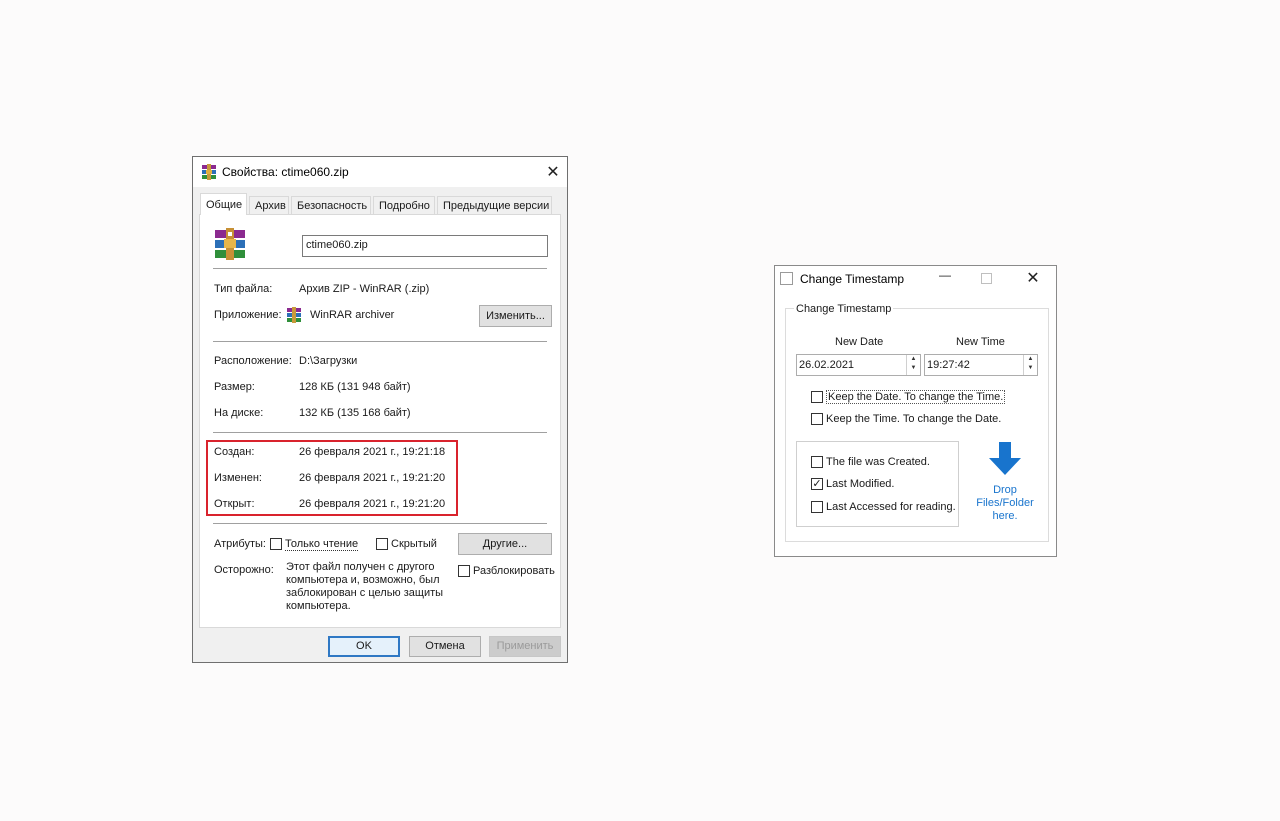  What do you see at coordinates (382, 544) in the screenshot?
I see `hidden-checkbox` at bounding box center [382, 544].